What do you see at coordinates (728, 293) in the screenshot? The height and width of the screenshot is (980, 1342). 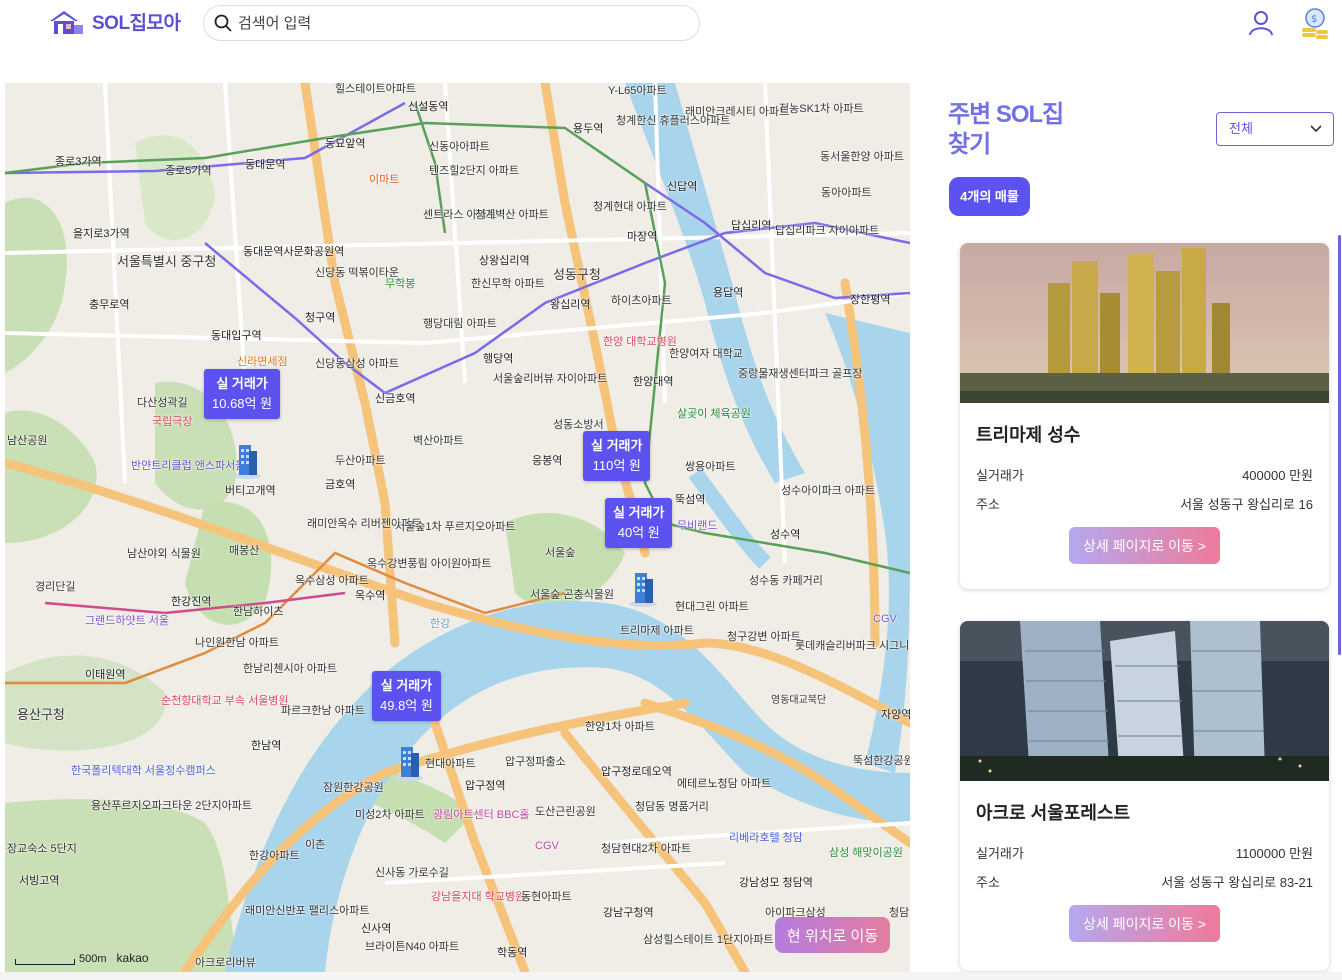 I see `map-label: 용답역` at bounding box center [728, 293].